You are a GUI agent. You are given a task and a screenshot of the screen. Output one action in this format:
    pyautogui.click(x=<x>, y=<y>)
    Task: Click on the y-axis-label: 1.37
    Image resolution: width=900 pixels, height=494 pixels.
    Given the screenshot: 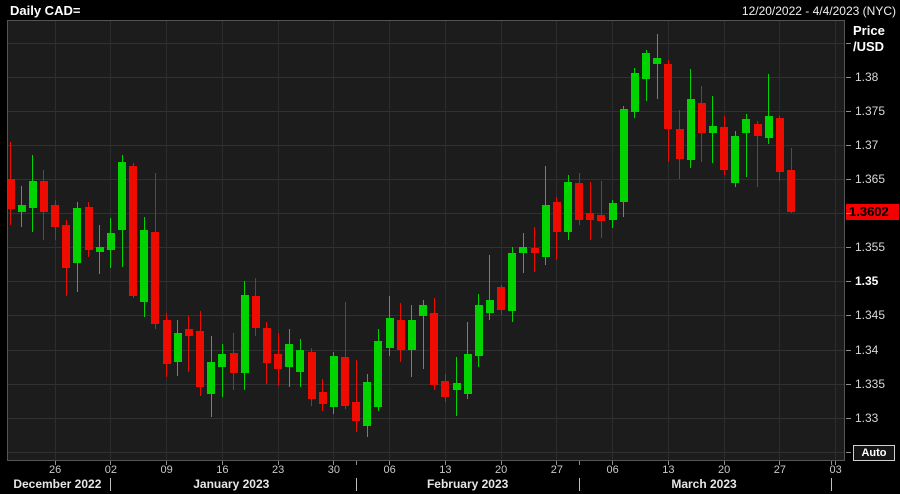 What is the action you would take?
    pyautogui.click(x=867, y=145)
    